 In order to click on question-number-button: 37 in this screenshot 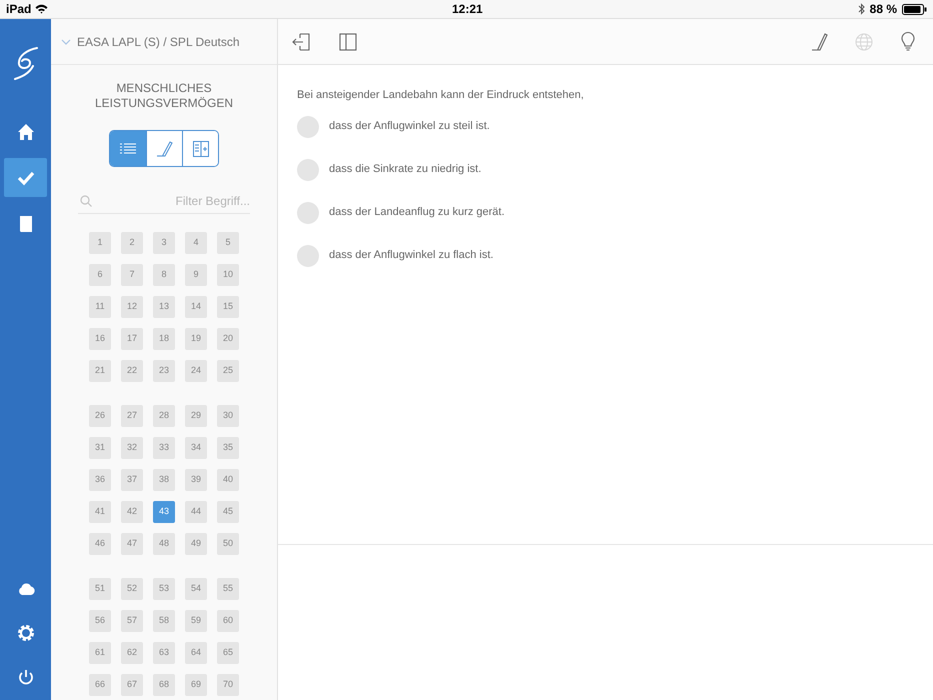, I will do `click(132, 480)`.